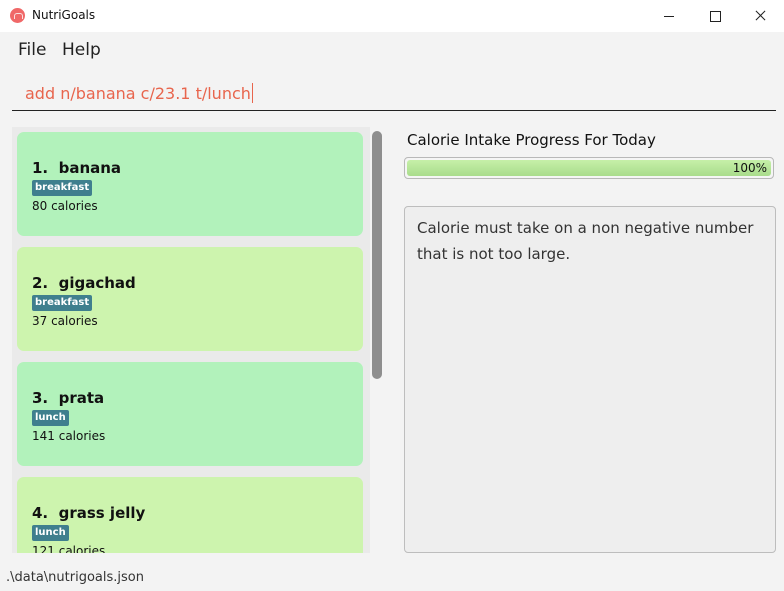 The height and width of the screenshot is (591, 784). What do you see at coordinates (138, 93) in the screenshot?
I see `command-text: add n/banana c/23.1 t/lunch` at bounding box center [138, 93].